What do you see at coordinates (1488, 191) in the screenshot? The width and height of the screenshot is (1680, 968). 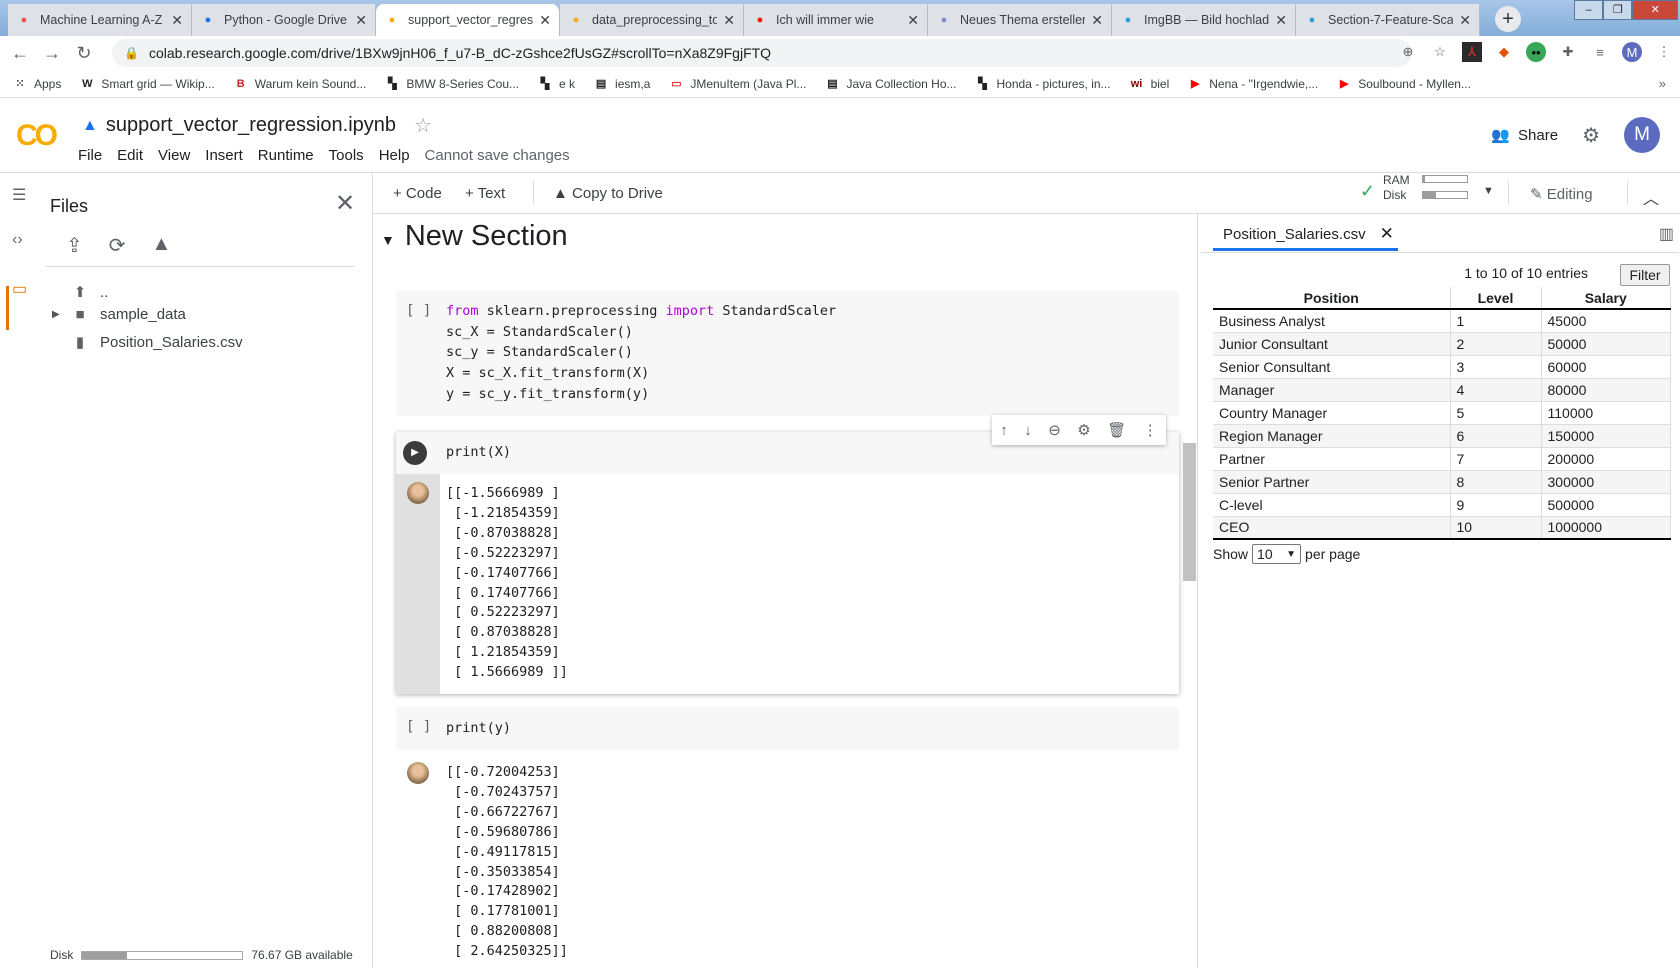 I see `dropdown-arrow-icon: ▼` at bounding box center [1488, 191].